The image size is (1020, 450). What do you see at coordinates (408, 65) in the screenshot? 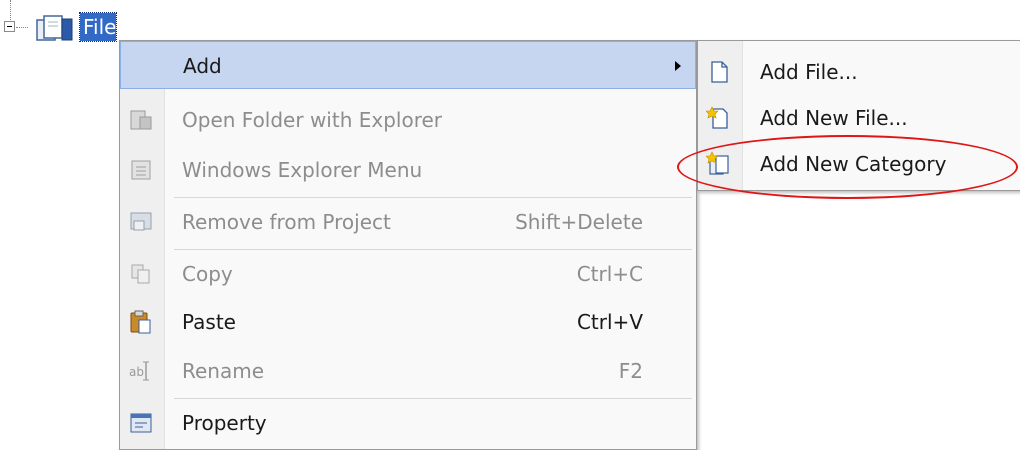
I see `menu-item-add: Add` at bounding box center [408, 65].